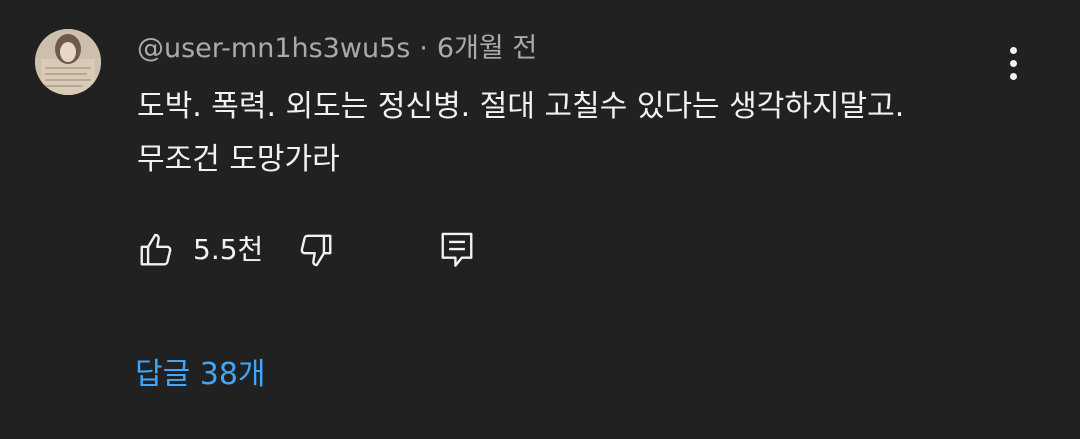 This screenshot has width=1080, height=439. What do you see at coordinates (487, 48) in the screenshot?
I see `comment-time: 6개월 전` at bounding box center [487, 48].